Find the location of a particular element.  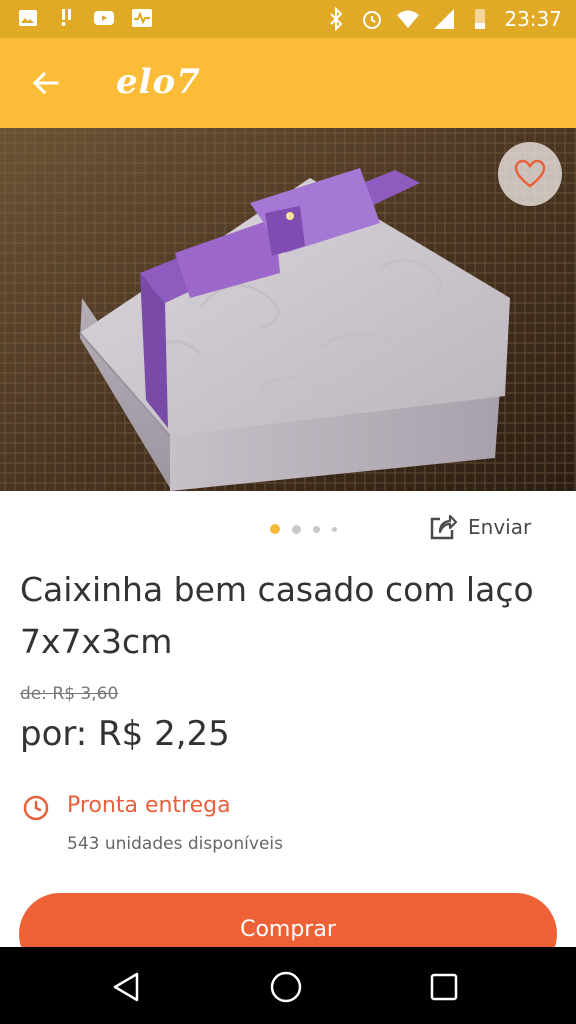

nav-home-button is located at coordinates (286, 987).